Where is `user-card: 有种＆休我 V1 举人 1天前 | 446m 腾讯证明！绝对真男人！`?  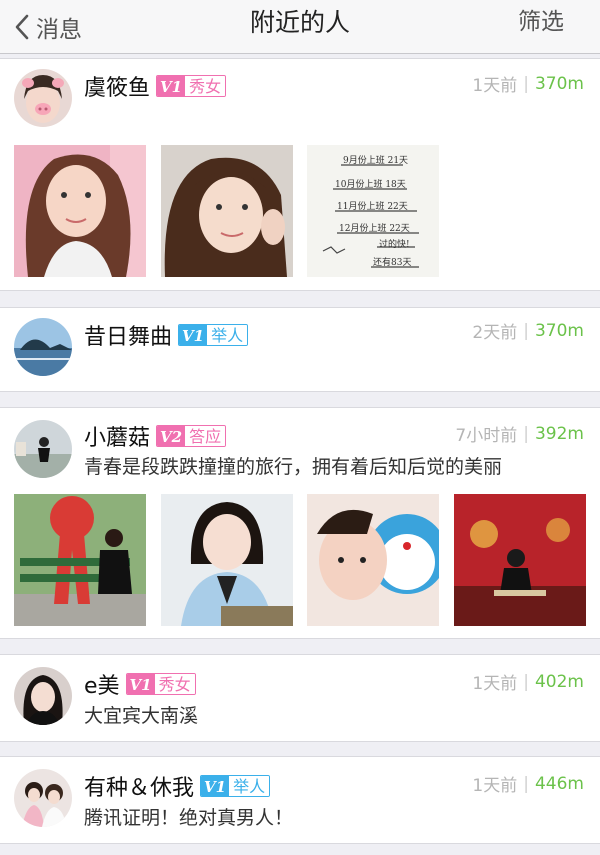
user-card: 有种＆休我 V1 举人 1天前 | 446m 腾讯证明！绝对真男人！ is located at coordinates (300, 800).